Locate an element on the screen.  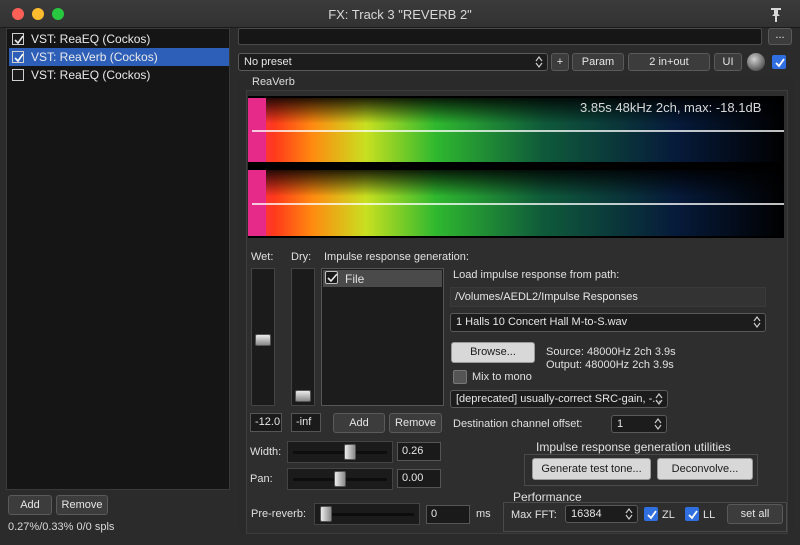
pan-value: 0.00 is located at coordinates (419, 478).